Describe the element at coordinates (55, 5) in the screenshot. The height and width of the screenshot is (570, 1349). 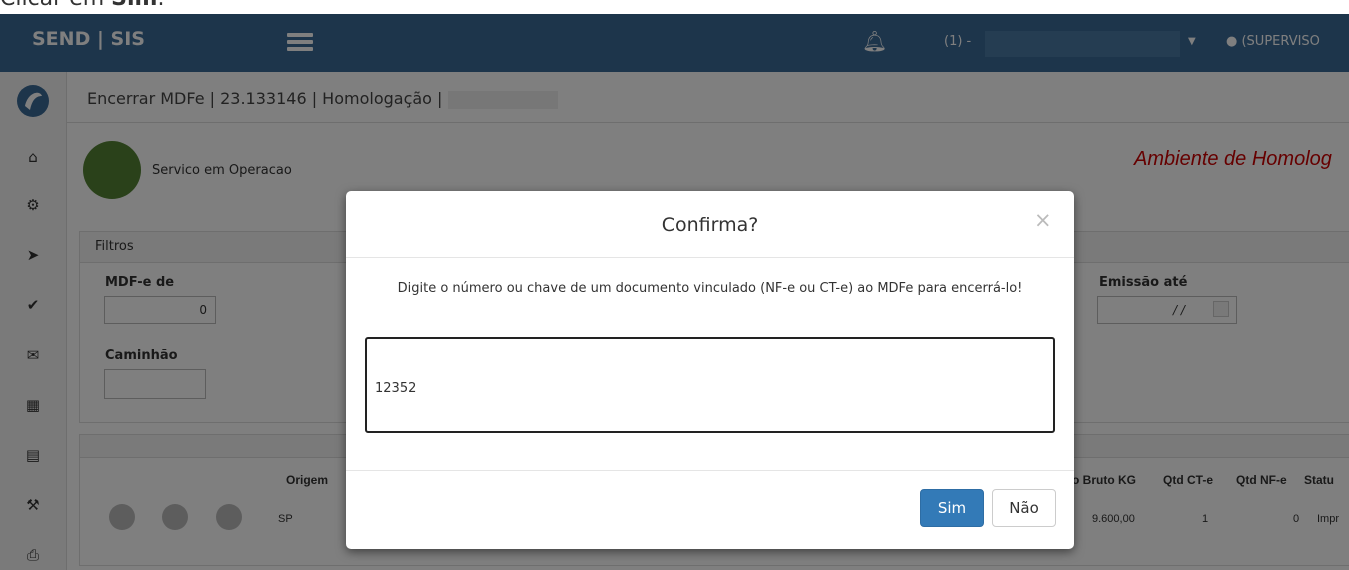
I see `caption-prefix: Clicar em` at that location.